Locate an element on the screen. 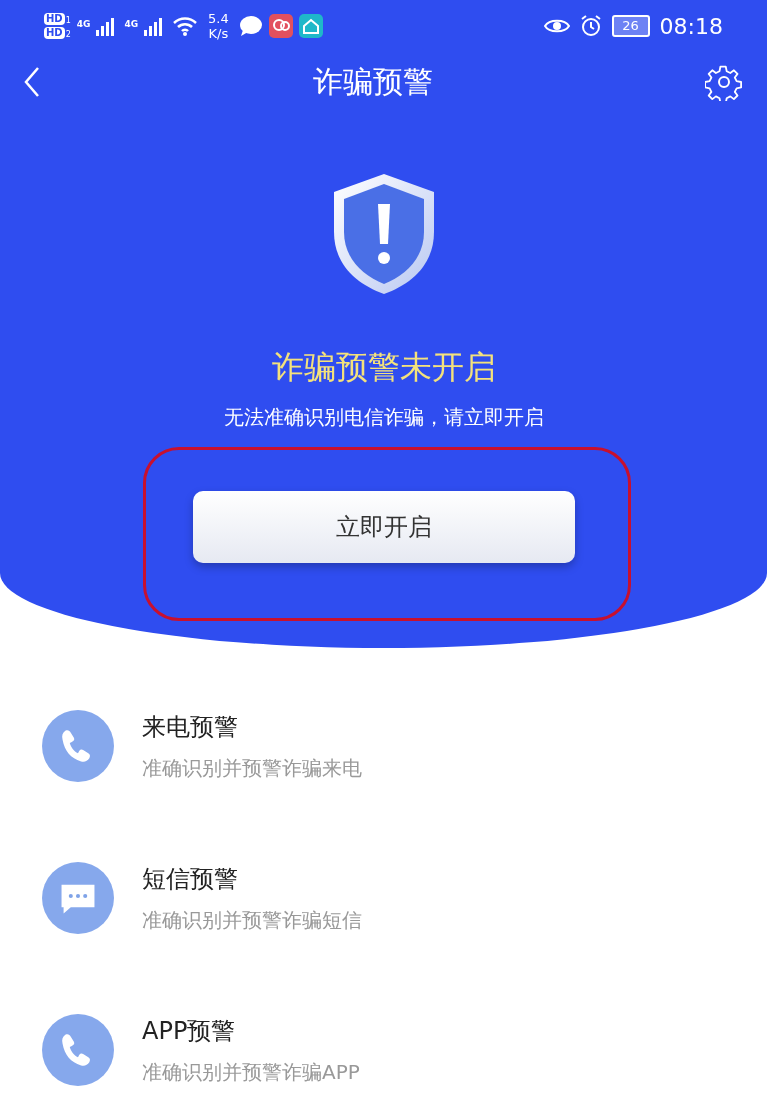  feature-title: APP预警 is located at coordinates (189, 1031).